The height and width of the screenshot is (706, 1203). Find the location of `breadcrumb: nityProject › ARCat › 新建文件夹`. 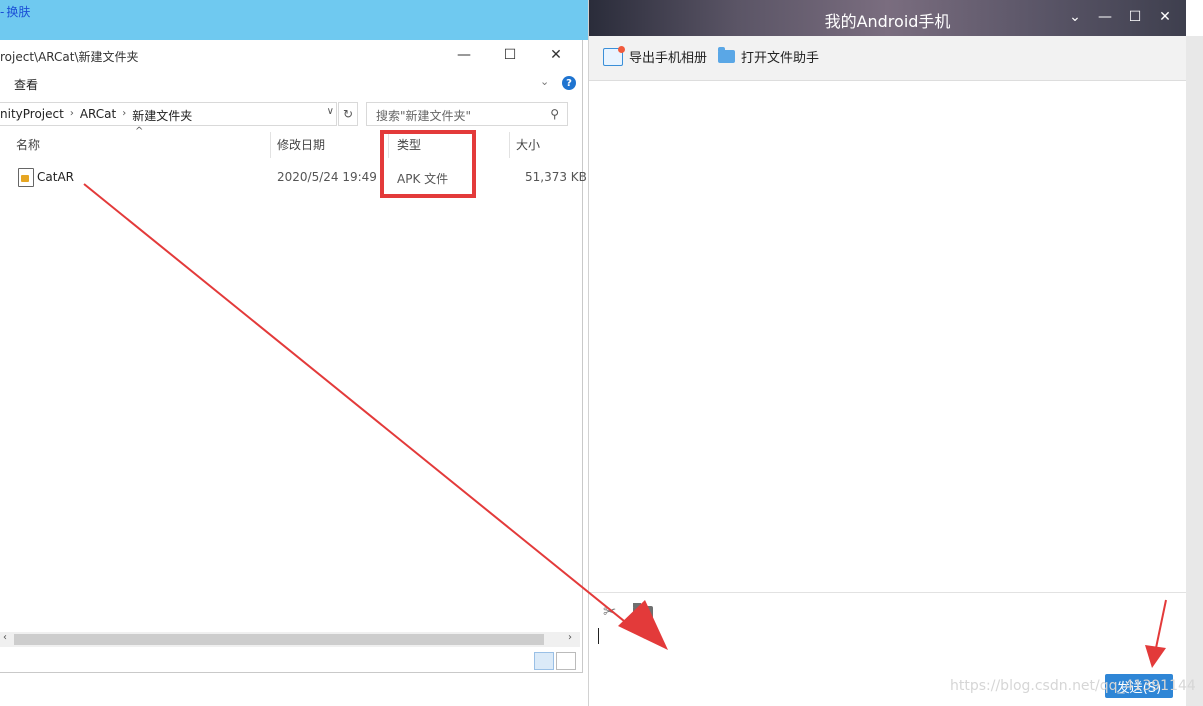

breadcrumb: nityProject › ARCat › 新建文件夹 is located at coordinates (96, 115).